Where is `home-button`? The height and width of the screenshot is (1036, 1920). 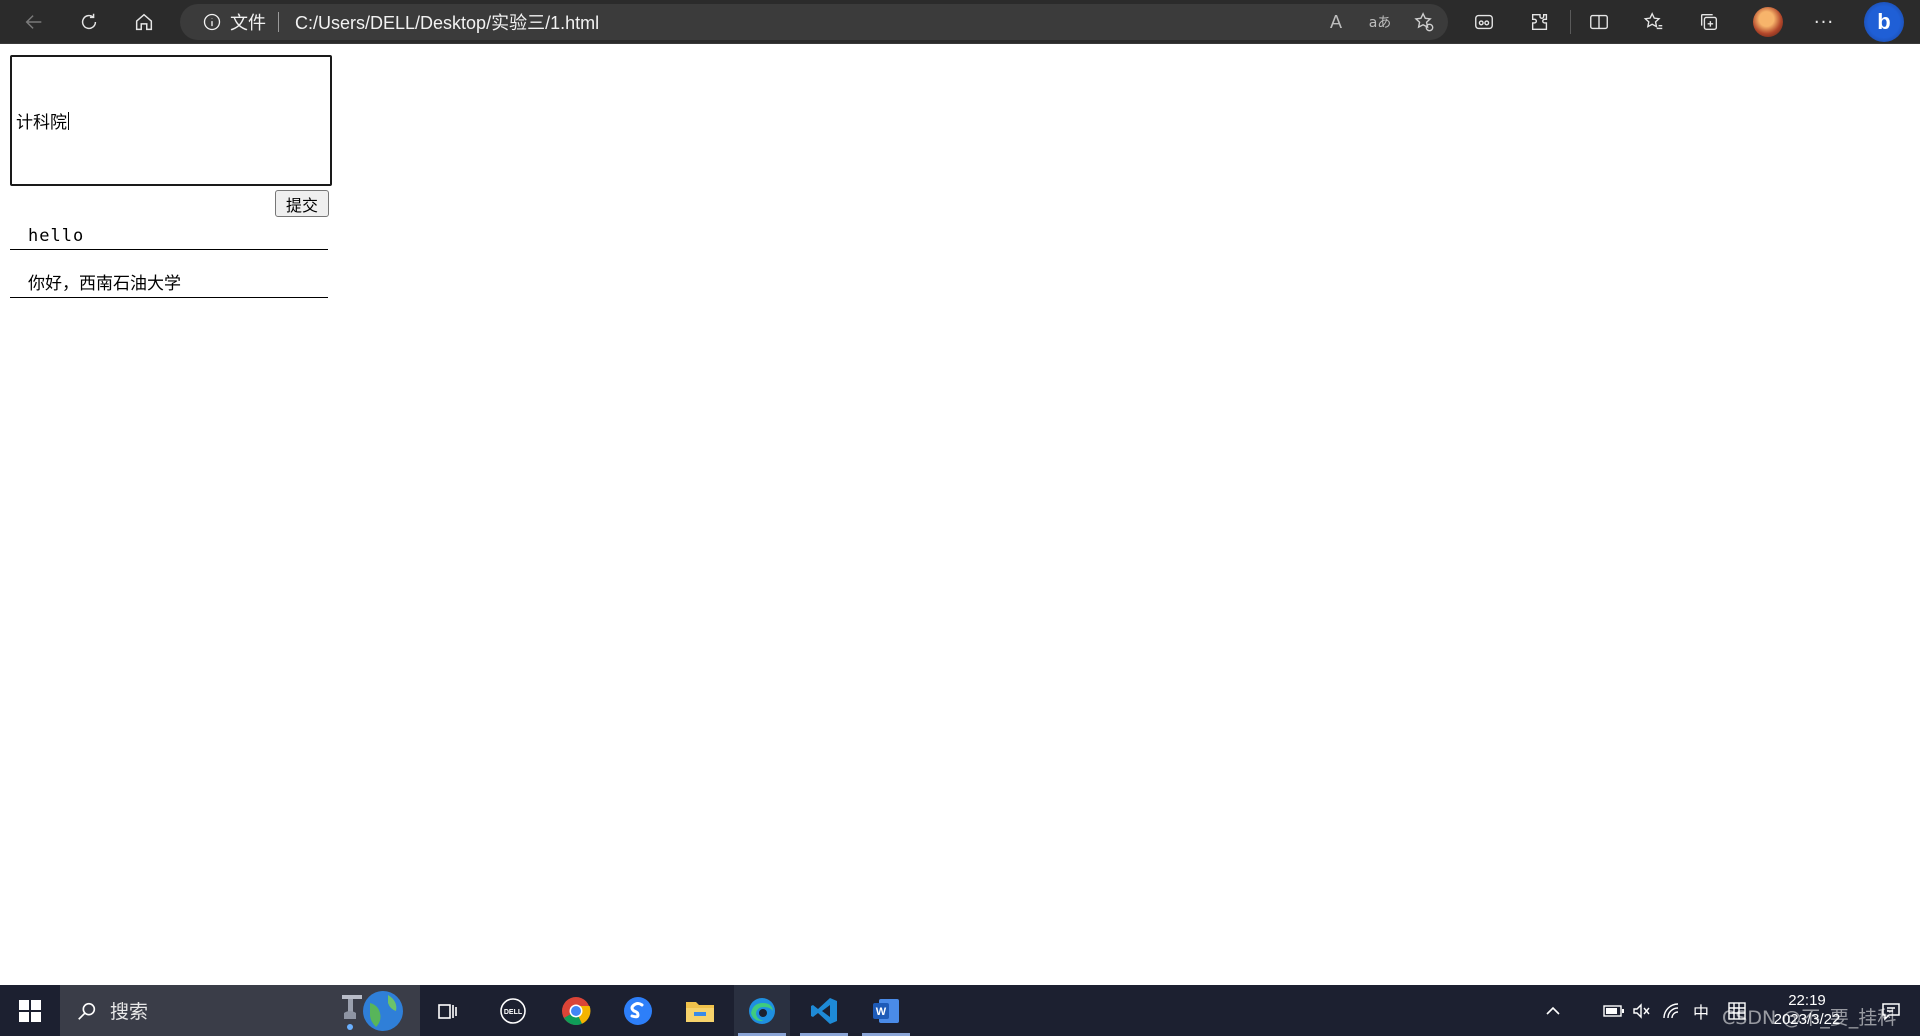 home-button is located at coordinates (144, 22).